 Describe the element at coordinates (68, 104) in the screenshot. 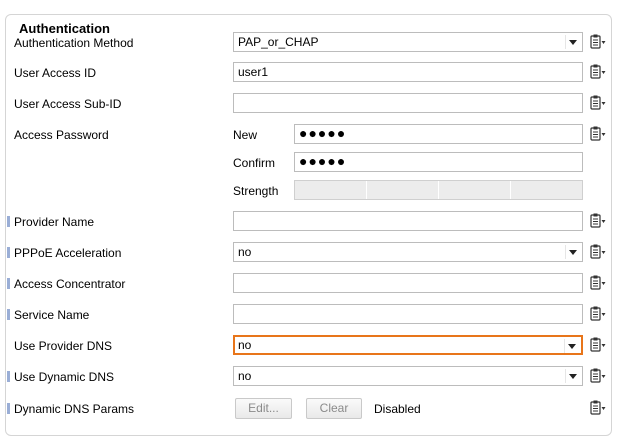

I see `label-user-access-sub-id: User Access Sub-ID` at that location.